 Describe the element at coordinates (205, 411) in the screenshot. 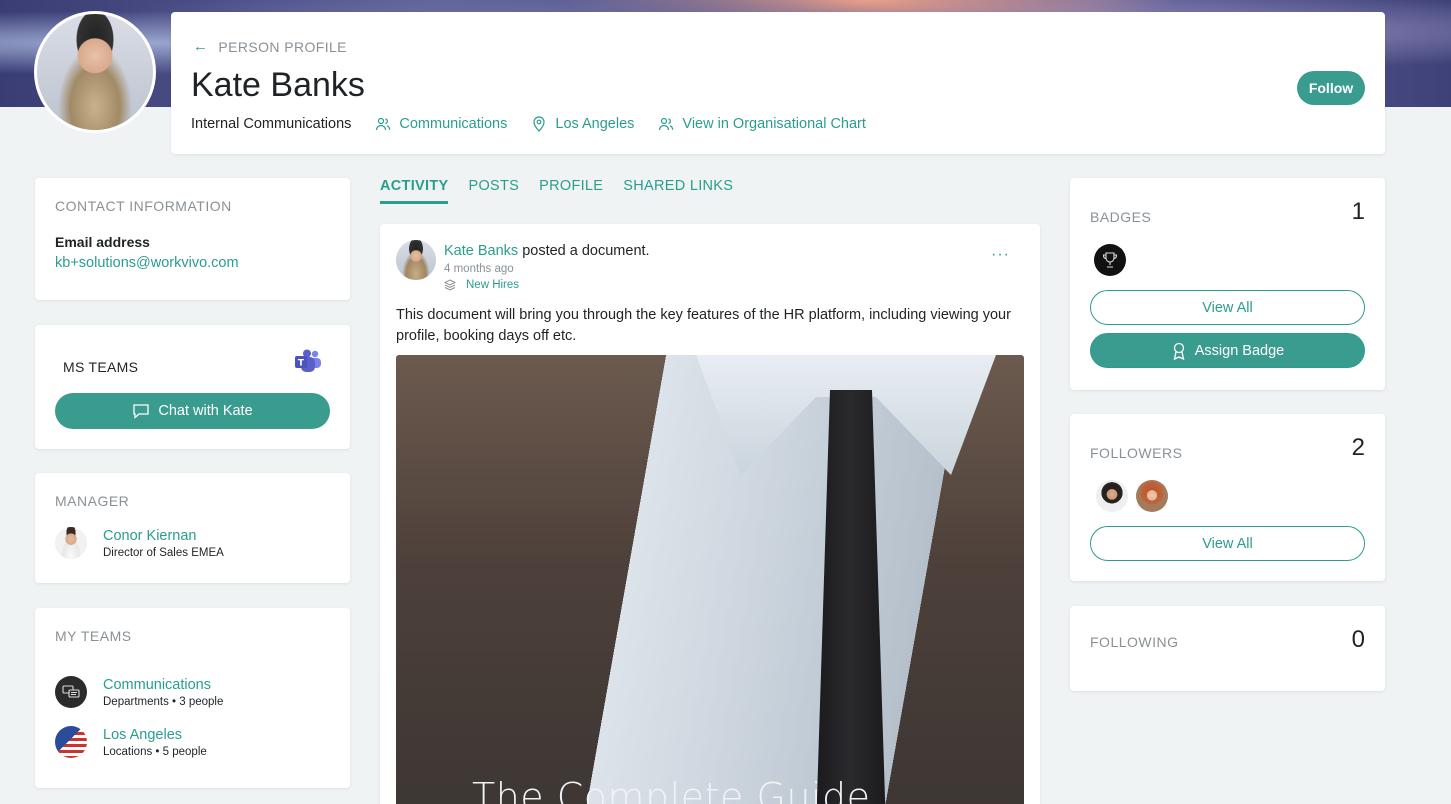

I see `chat-button-label: Chat with Kate` at that location.